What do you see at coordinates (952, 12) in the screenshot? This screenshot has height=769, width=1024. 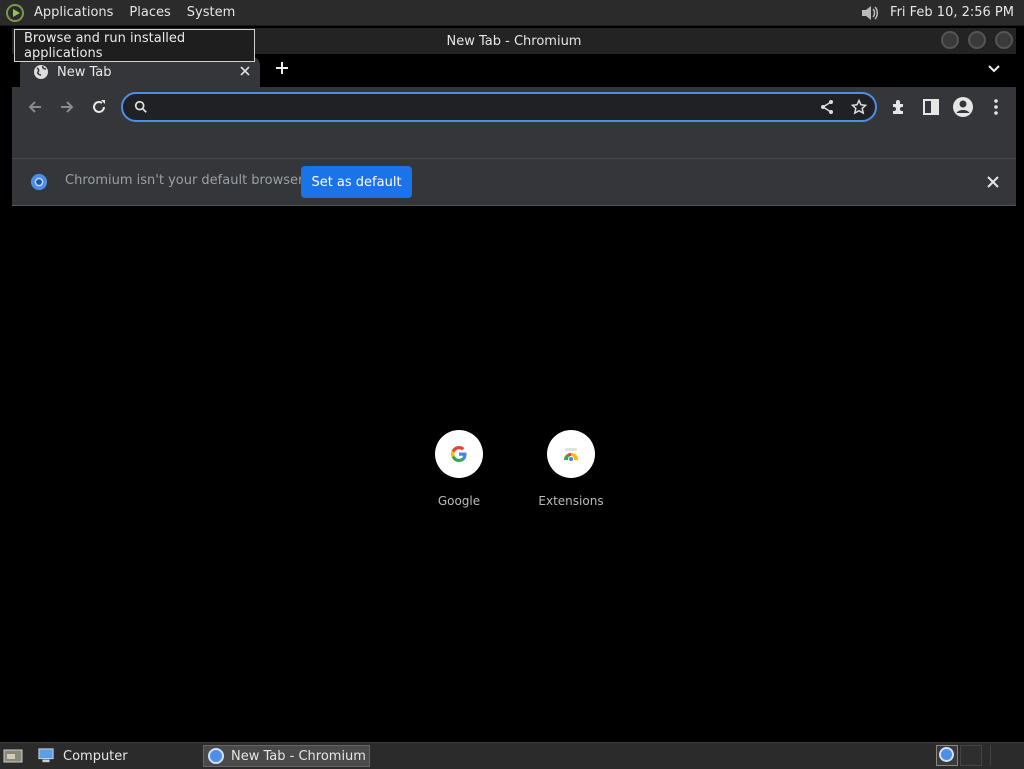 I see `clock: Fri Feb 10, 2:56 PM` at bounding box center [952, 12].